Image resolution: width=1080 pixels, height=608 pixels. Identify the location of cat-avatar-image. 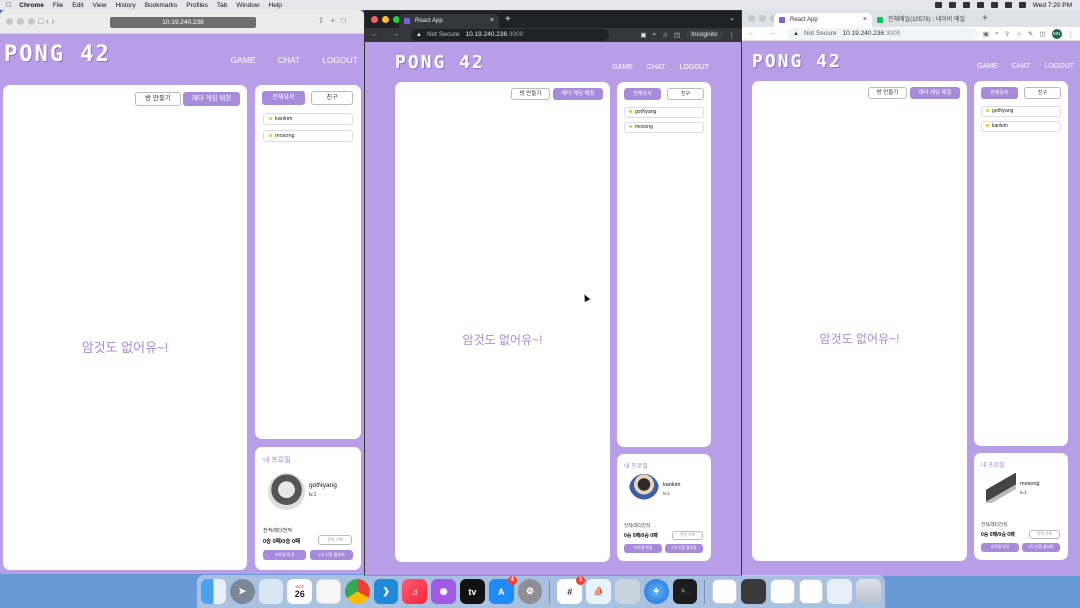
(286, 491).